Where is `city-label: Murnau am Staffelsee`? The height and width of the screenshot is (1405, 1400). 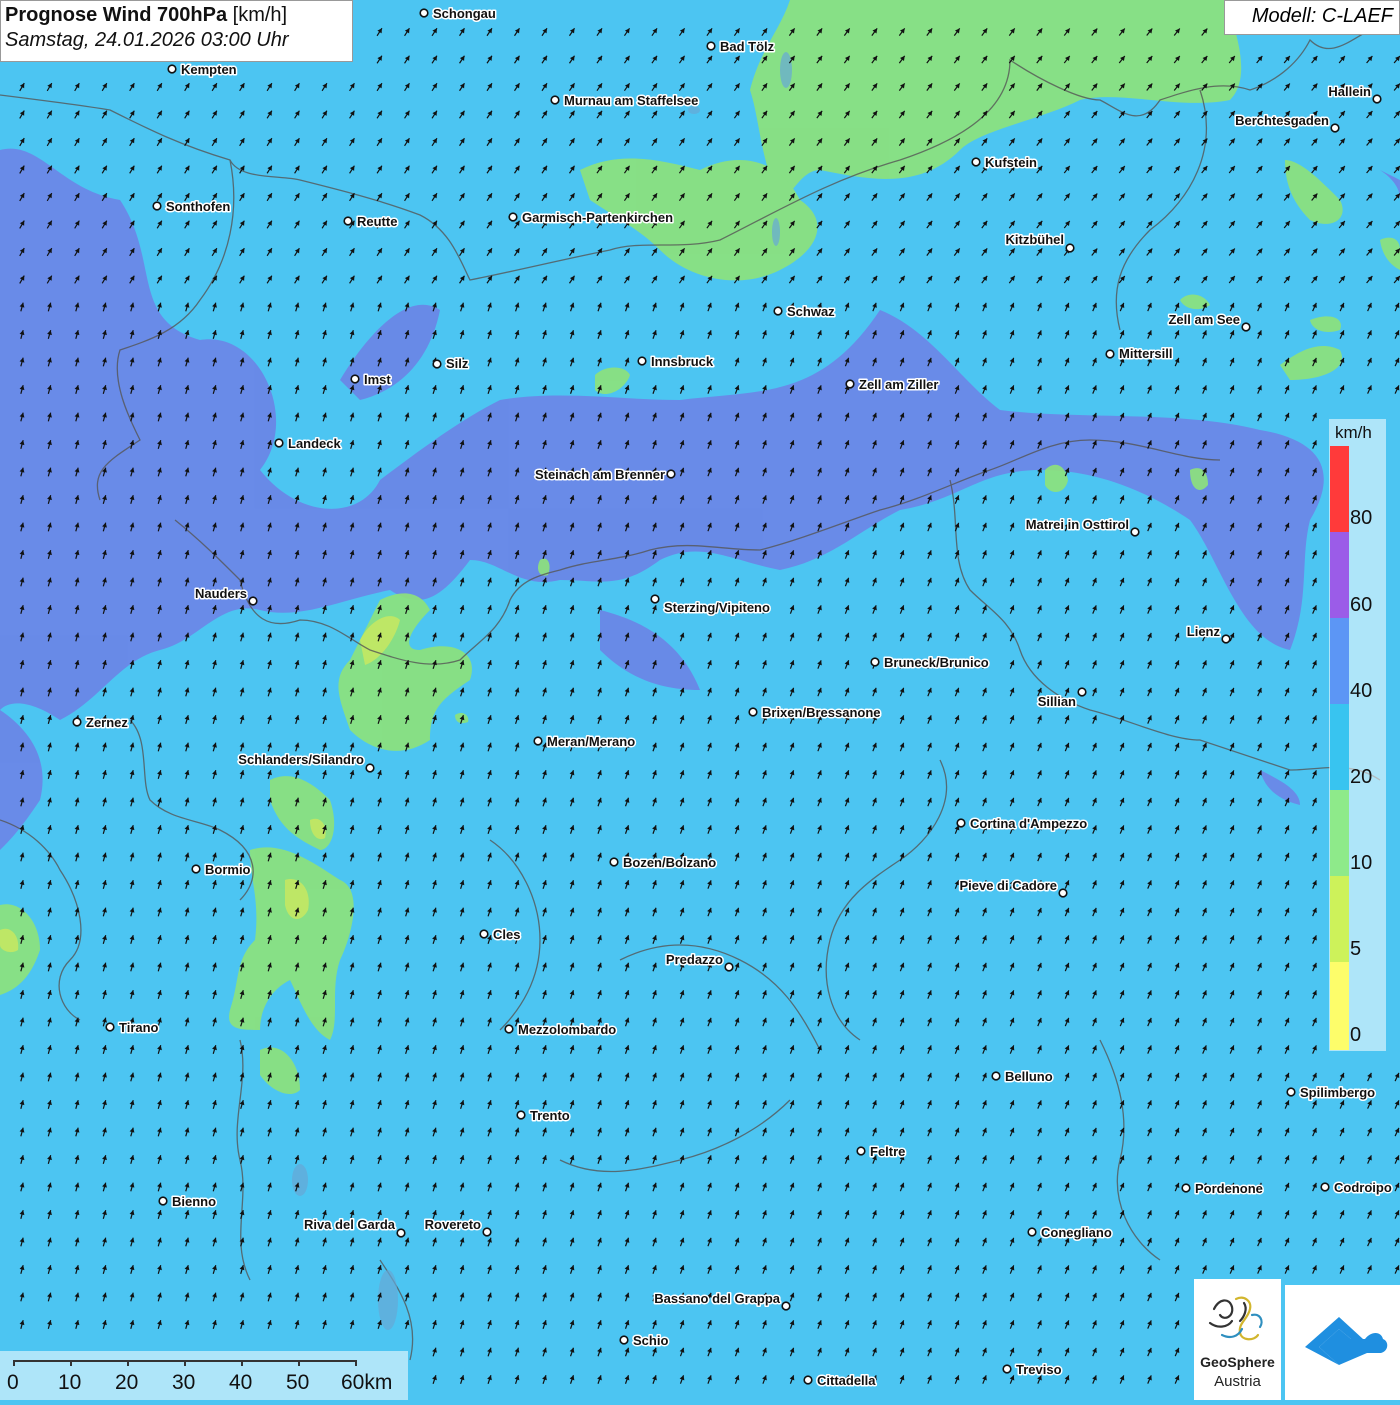
city-label: Murnau am Staffelsee is located at coordinates (631, 100).